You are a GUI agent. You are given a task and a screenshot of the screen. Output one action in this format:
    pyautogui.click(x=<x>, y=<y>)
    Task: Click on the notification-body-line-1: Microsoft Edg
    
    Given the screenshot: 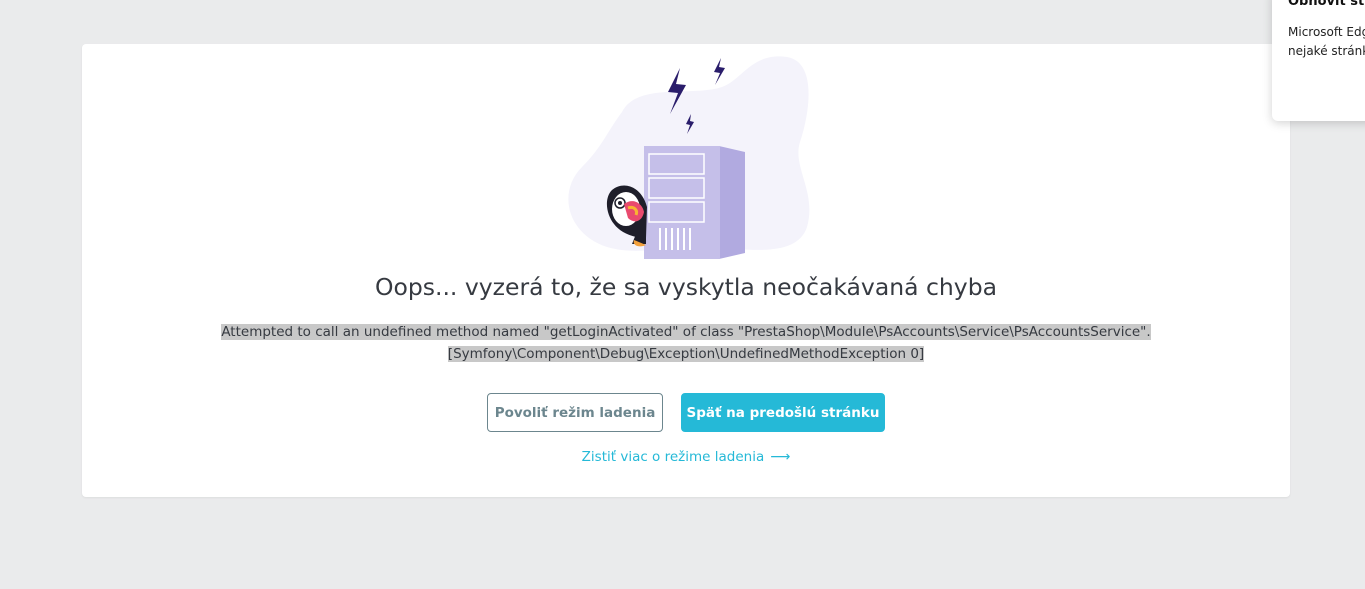 What is the action you would take?
    pyautogui.click(x=1326, y=32)
    